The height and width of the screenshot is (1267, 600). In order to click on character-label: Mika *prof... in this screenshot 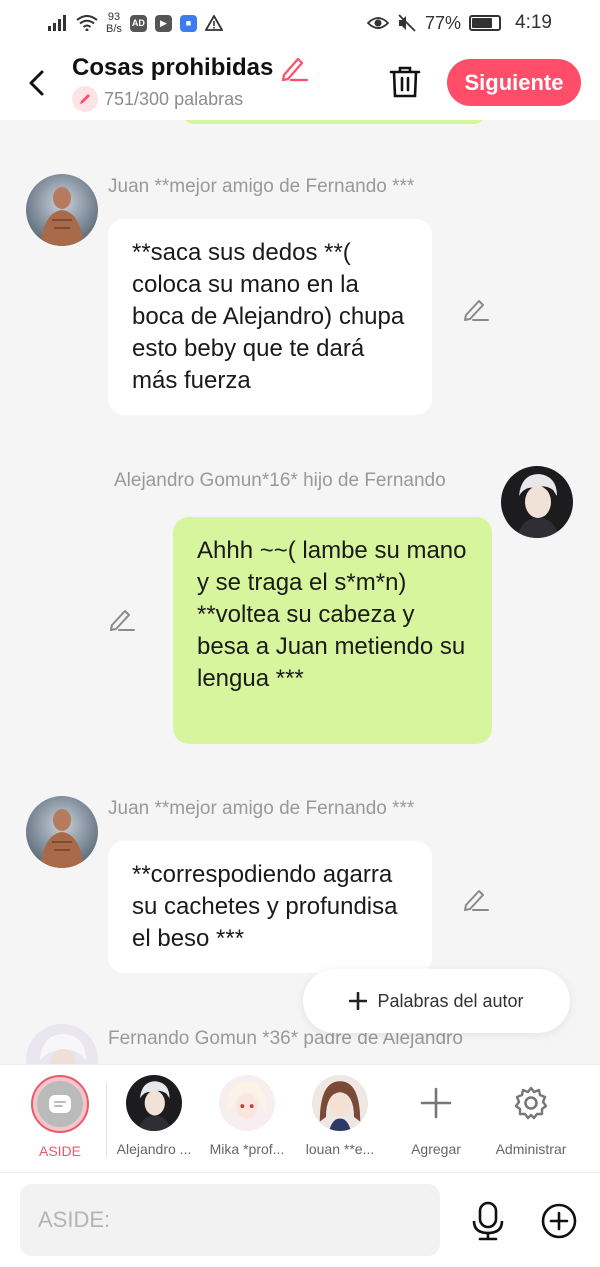, I will do `click(247, 1149)`.